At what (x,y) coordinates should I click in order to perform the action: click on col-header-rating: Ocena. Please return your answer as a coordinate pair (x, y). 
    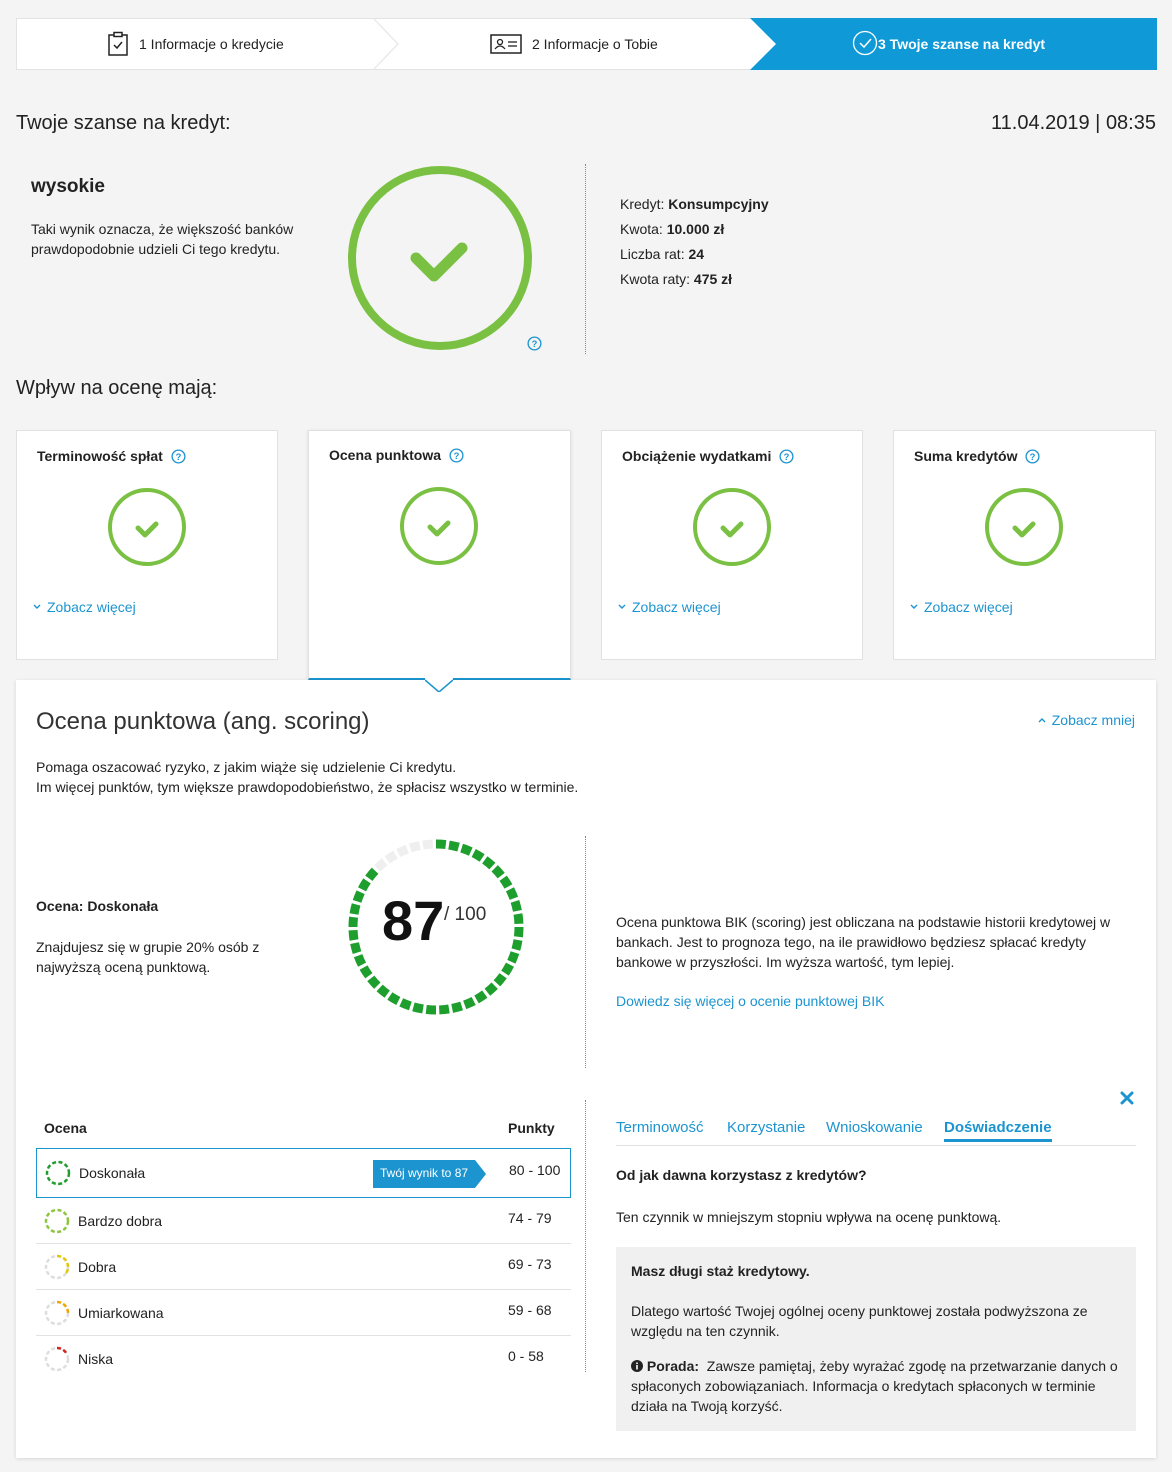
    Looking at the image, I should click on (65, 1128).